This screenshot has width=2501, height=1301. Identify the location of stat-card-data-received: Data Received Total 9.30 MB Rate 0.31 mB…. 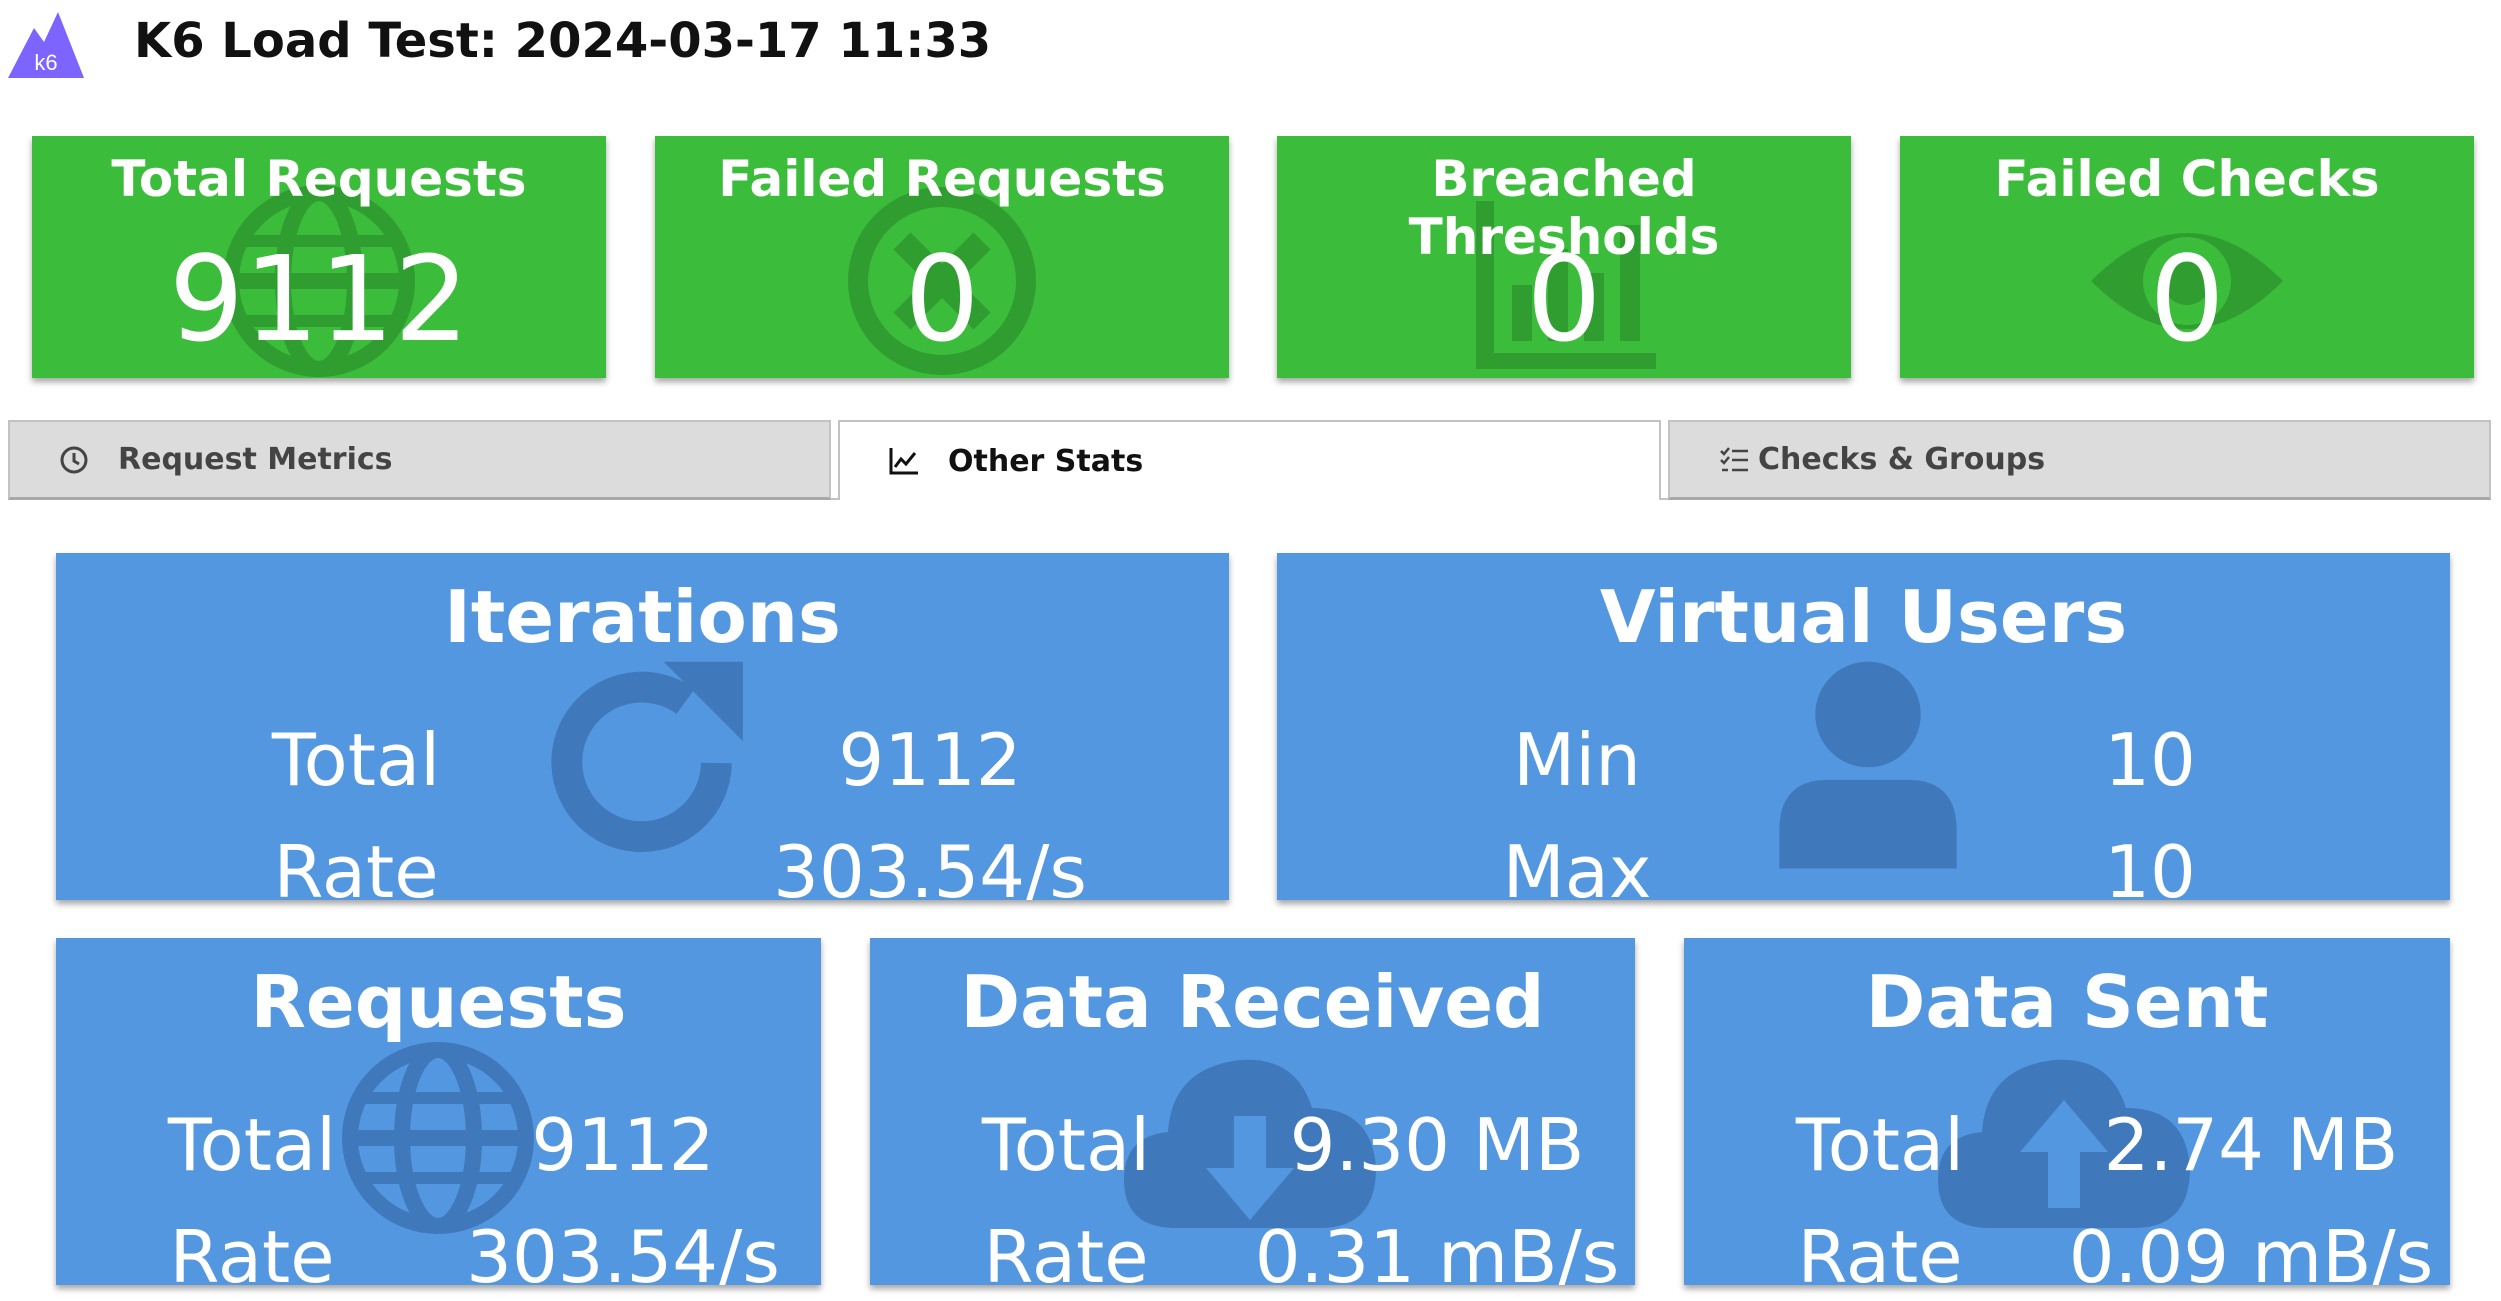
(1252, 1111).